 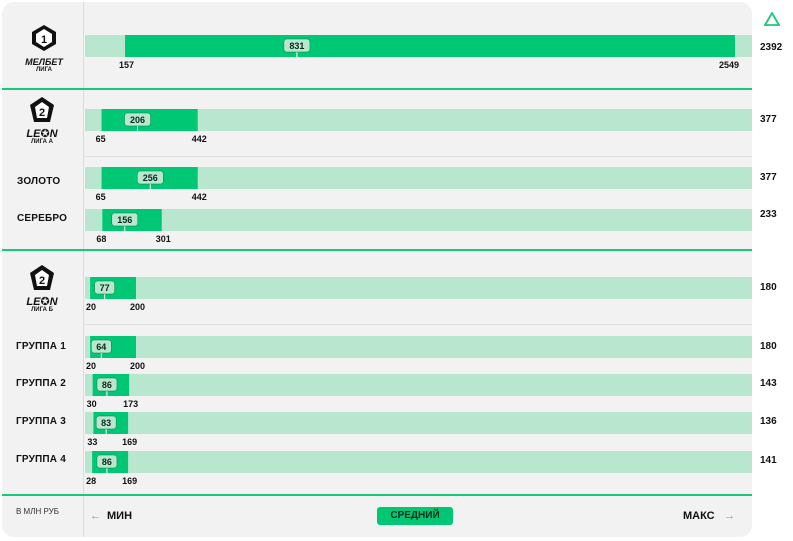 What do you see at coordinates (130, 404) in the screenshot?
I see `max-tick-value: 173` at bounding box center [130, 404].